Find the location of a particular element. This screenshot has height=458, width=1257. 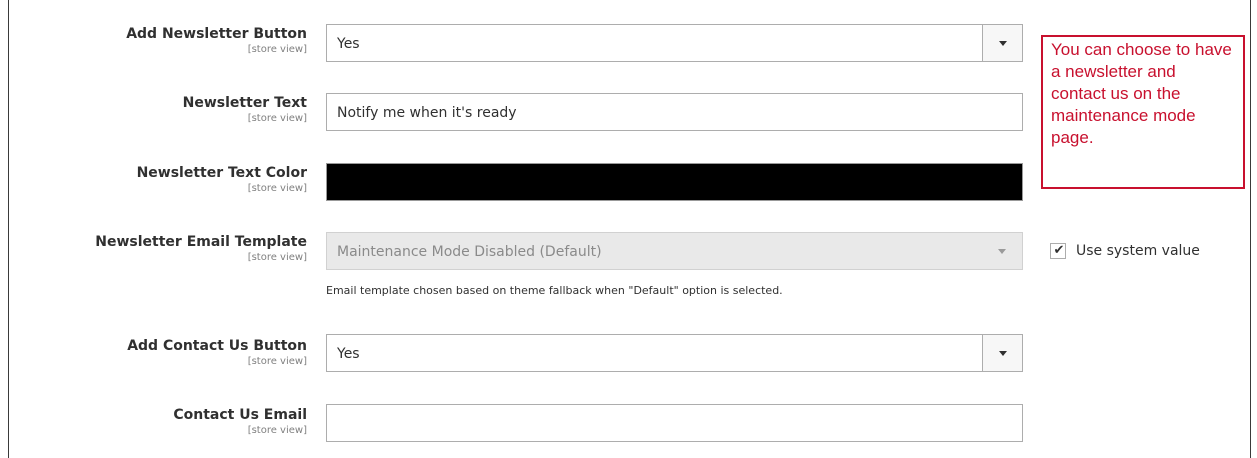

field-title: Newsletter Text Color is located at coordinates (221, 173).